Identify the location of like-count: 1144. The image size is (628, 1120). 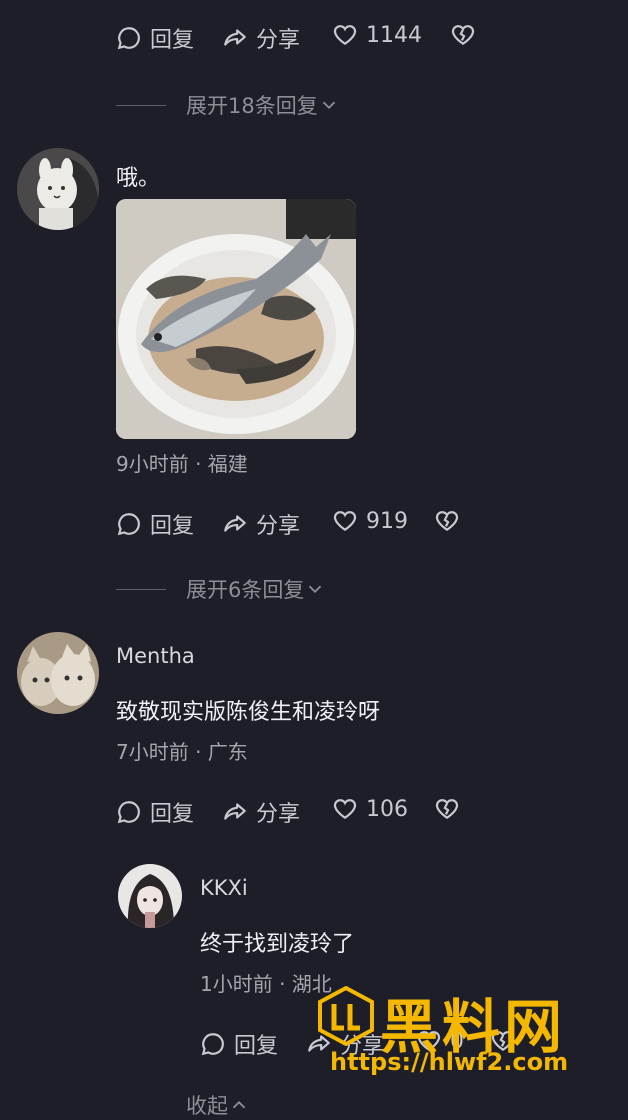
(394, 35).